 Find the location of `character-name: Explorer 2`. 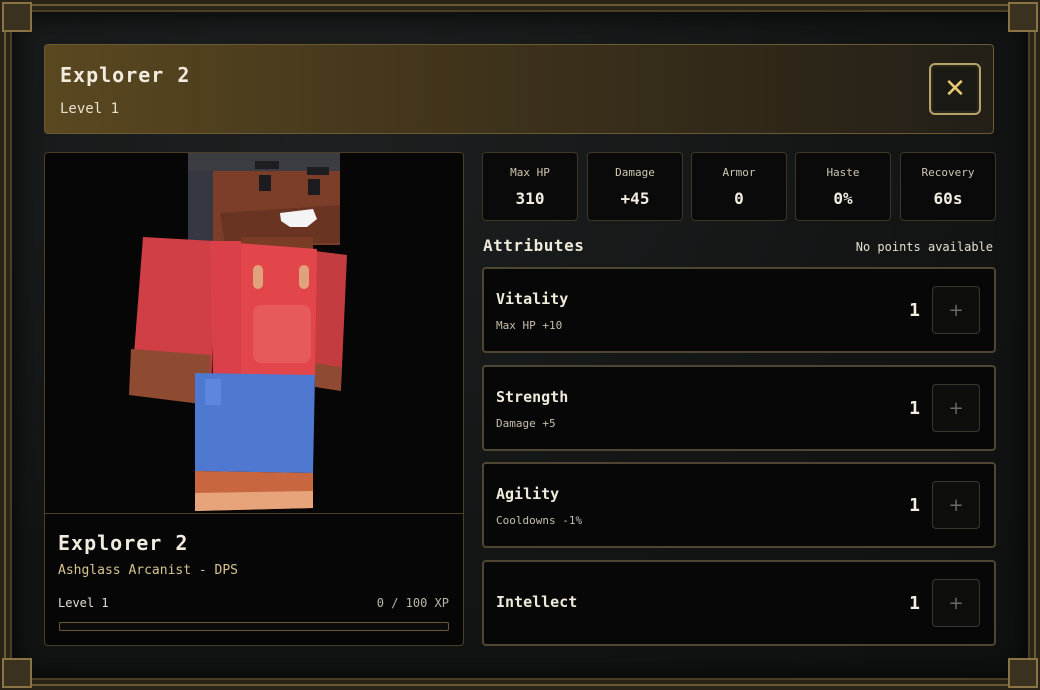

character-name: Explorer 2 is located at coordinates (123, 543).